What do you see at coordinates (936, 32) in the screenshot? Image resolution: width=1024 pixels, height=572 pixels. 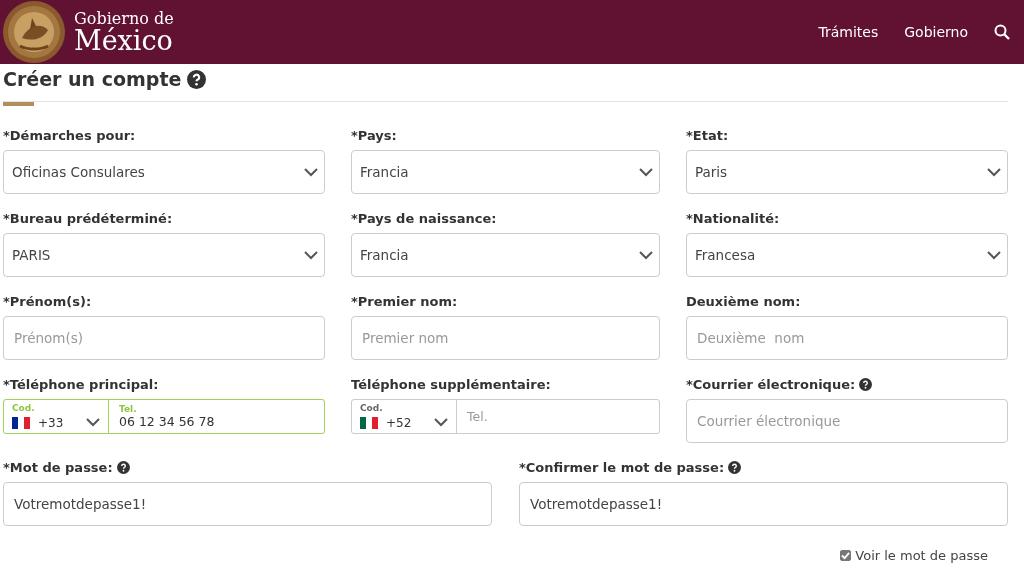 I see `nav-link: Gobierno` at bounding box center [936, 32].